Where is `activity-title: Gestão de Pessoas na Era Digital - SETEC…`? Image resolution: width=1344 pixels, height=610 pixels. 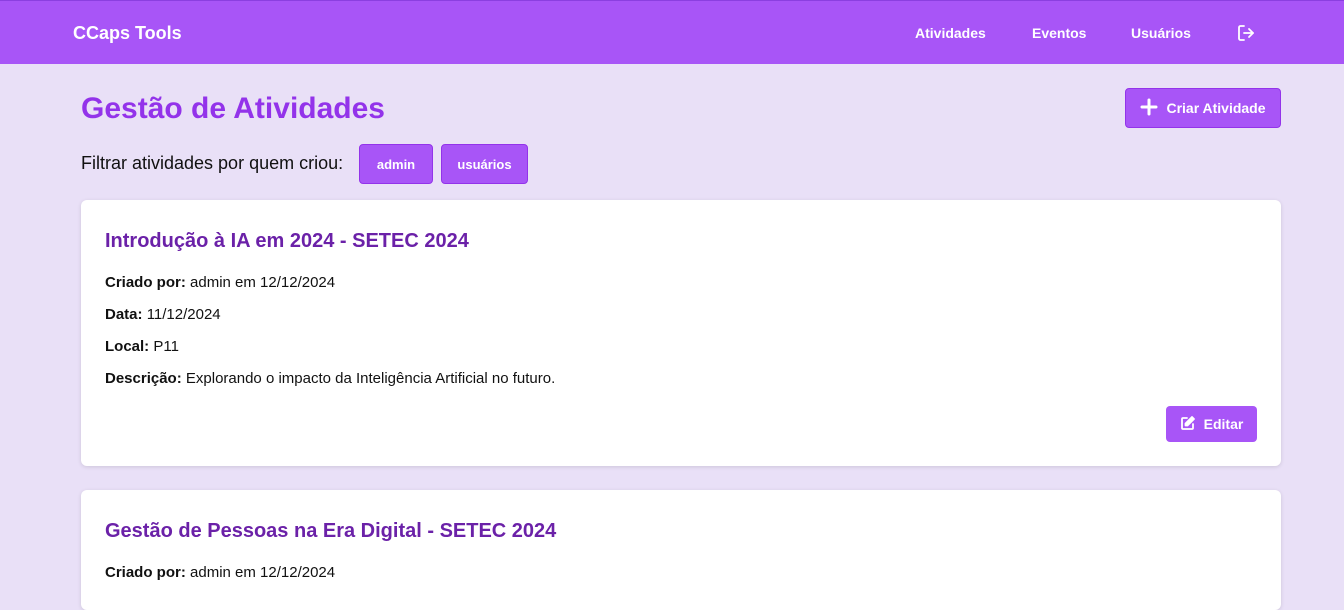
activity-title: Gestão de Pessoas na Era Digital - SETEC… is located at coordinates (331, 531).